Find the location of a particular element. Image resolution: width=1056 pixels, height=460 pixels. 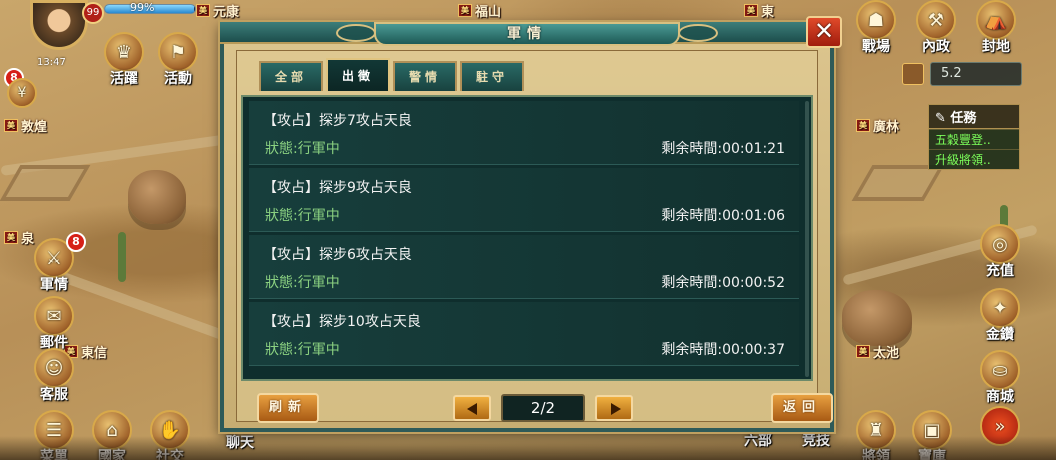

tab-expedition: 出徵 is located at coordinates (358, 74).